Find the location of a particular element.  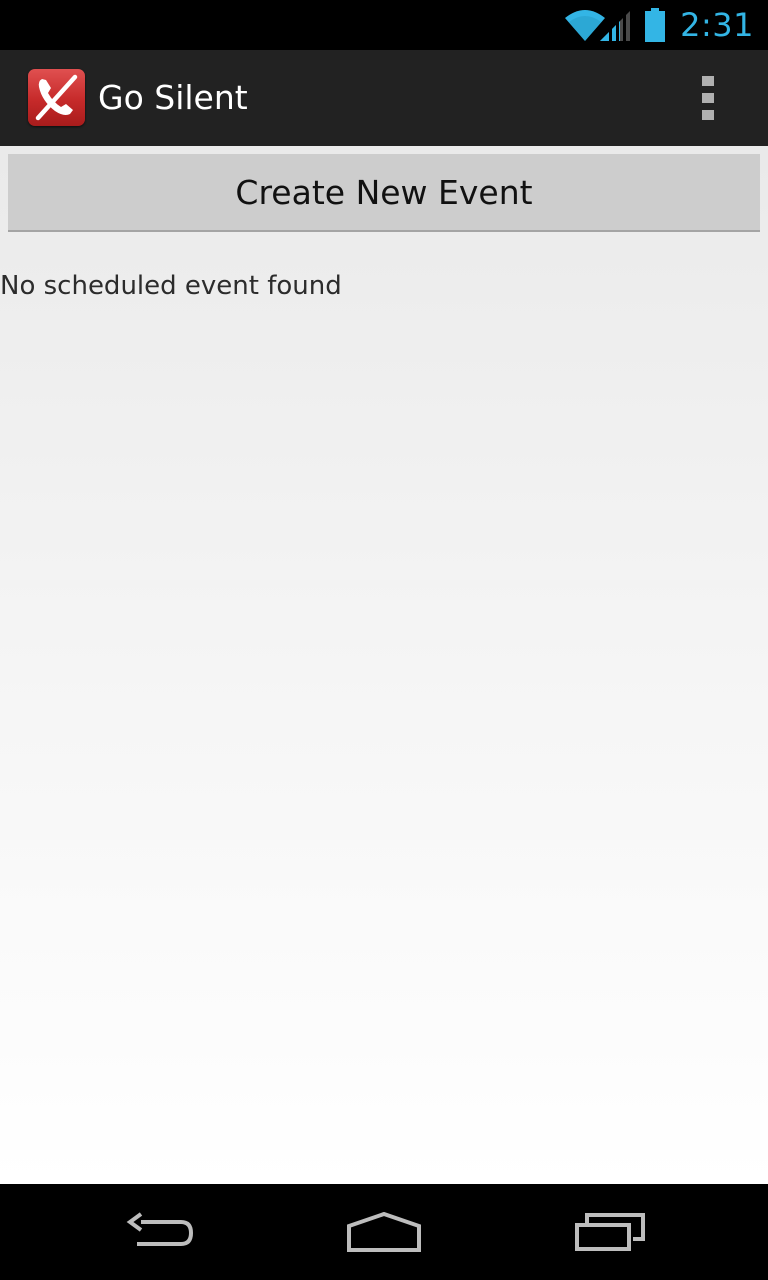

battery-icon is located at coordinates (655, 25).